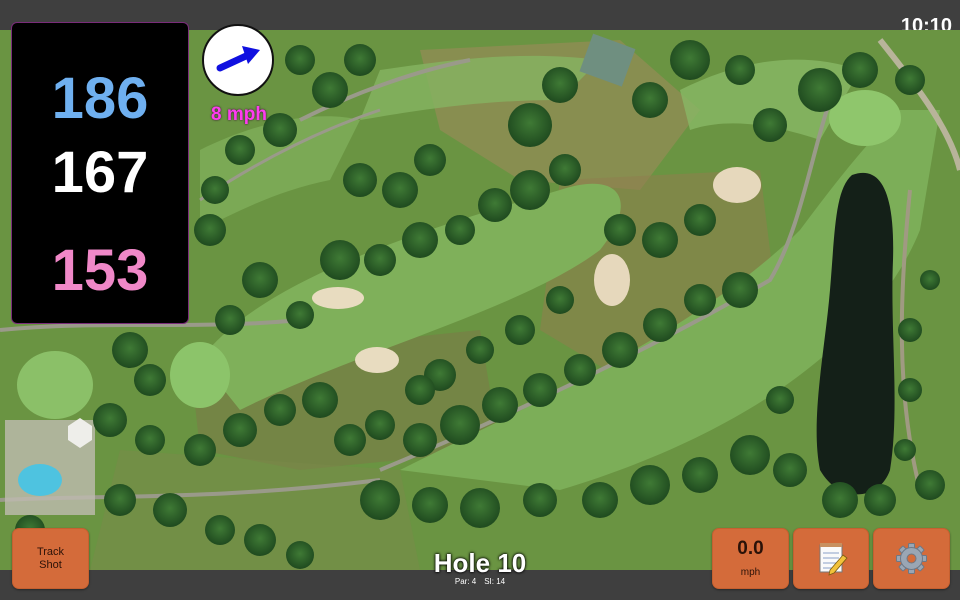 This screenshot has width=960, height=600. What do you see at coordinates (480, 581) in the screenshot?
I see `hole-info: Par: 4 SI: 14` at bounding box center [480, 581].